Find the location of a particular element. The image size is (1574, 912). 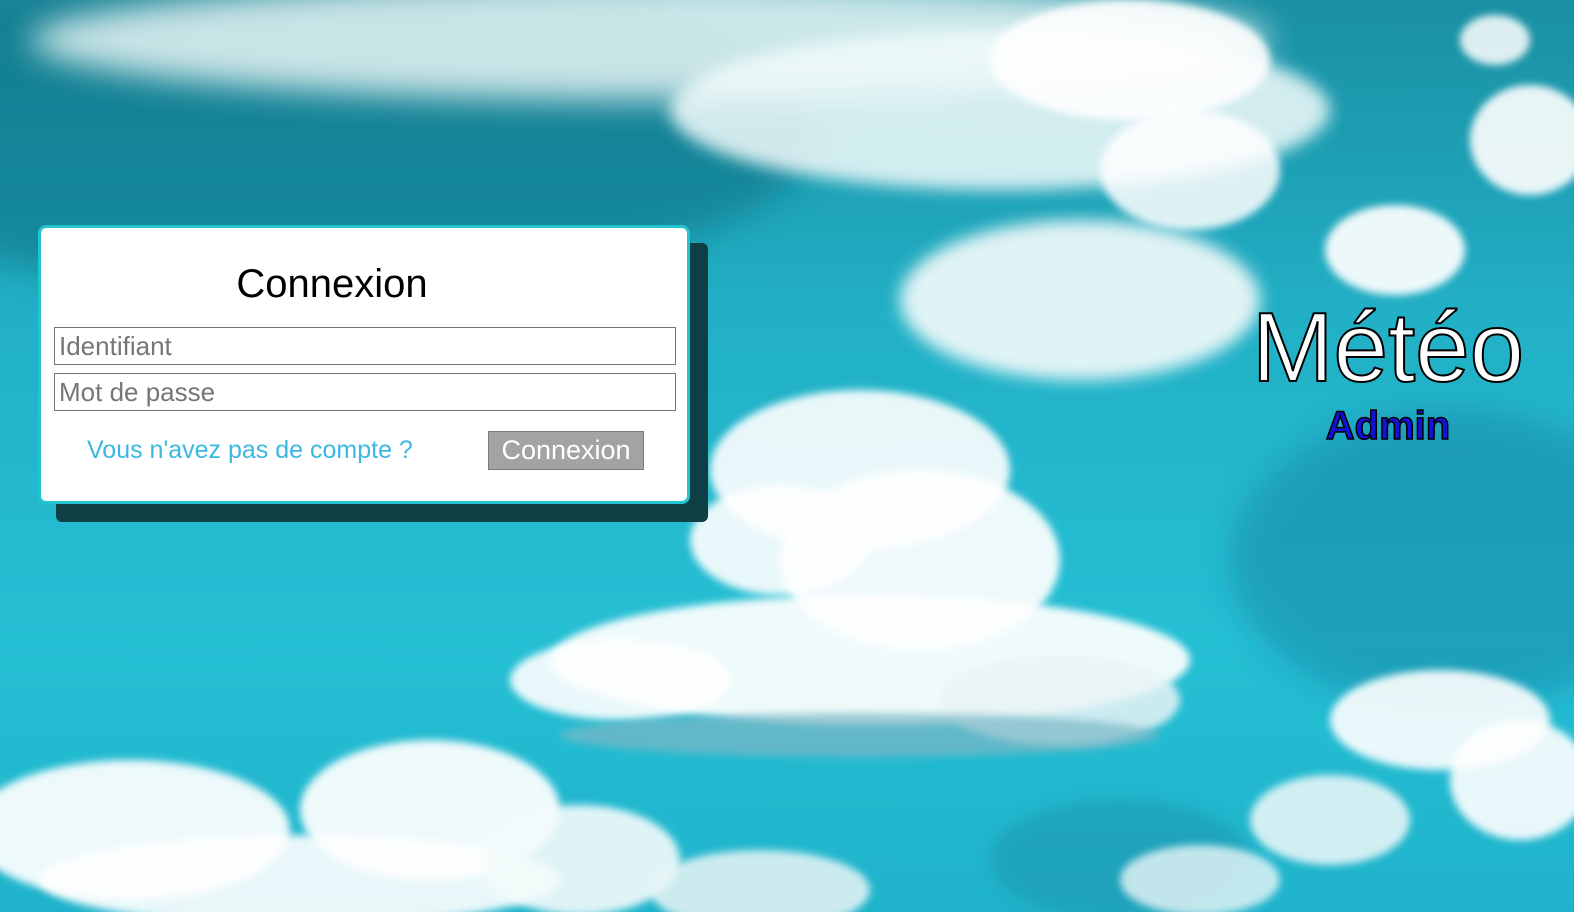

password-input is located at coordinates (365, 392).